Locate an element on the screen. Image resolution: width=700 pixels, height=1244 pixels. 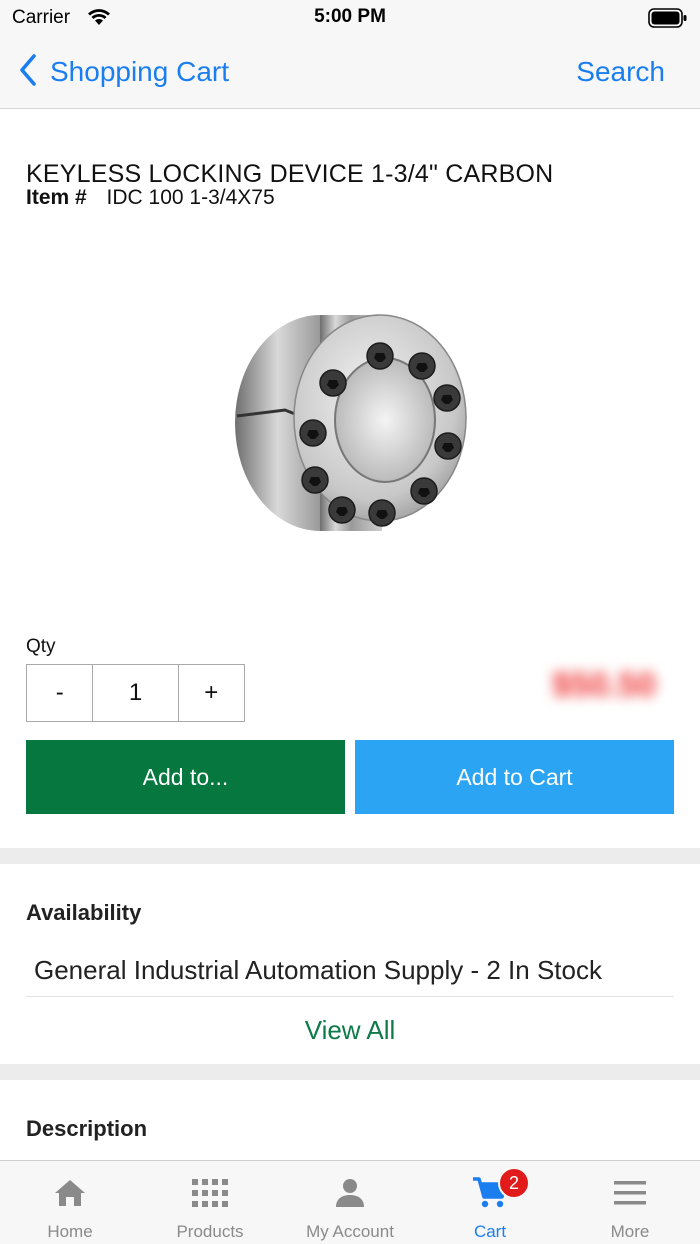
status-time: 5:00 PM is located at coordinates (350, 16).